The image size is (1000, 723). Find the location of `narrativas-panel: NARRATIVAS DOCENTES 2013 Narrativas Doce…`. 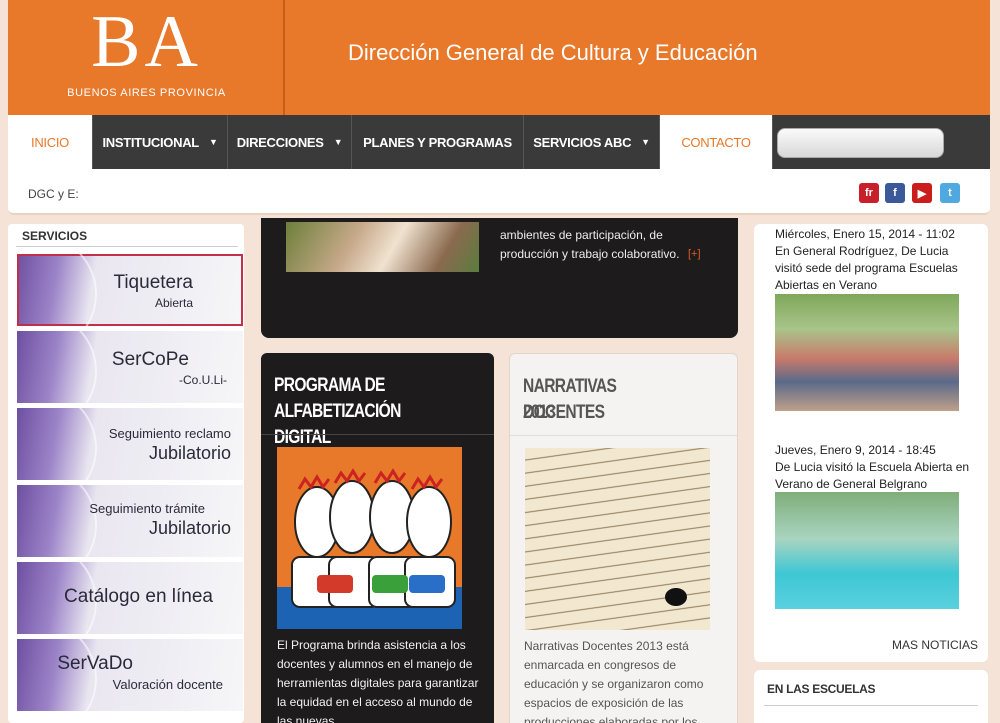

narrativas-panel: NARRATIVAS DOCENTES 2013 Narrativas Doce… is located at coordinates (623, 538).